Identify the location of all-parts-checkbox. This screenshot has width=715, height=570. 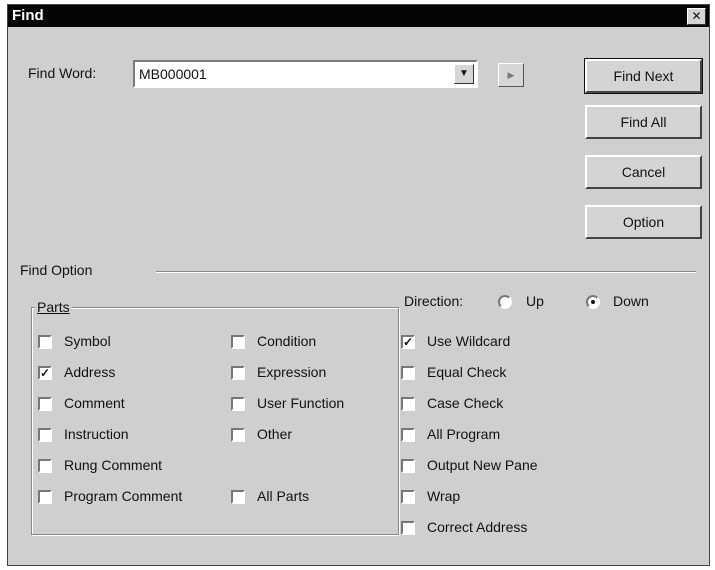
(238, 497).